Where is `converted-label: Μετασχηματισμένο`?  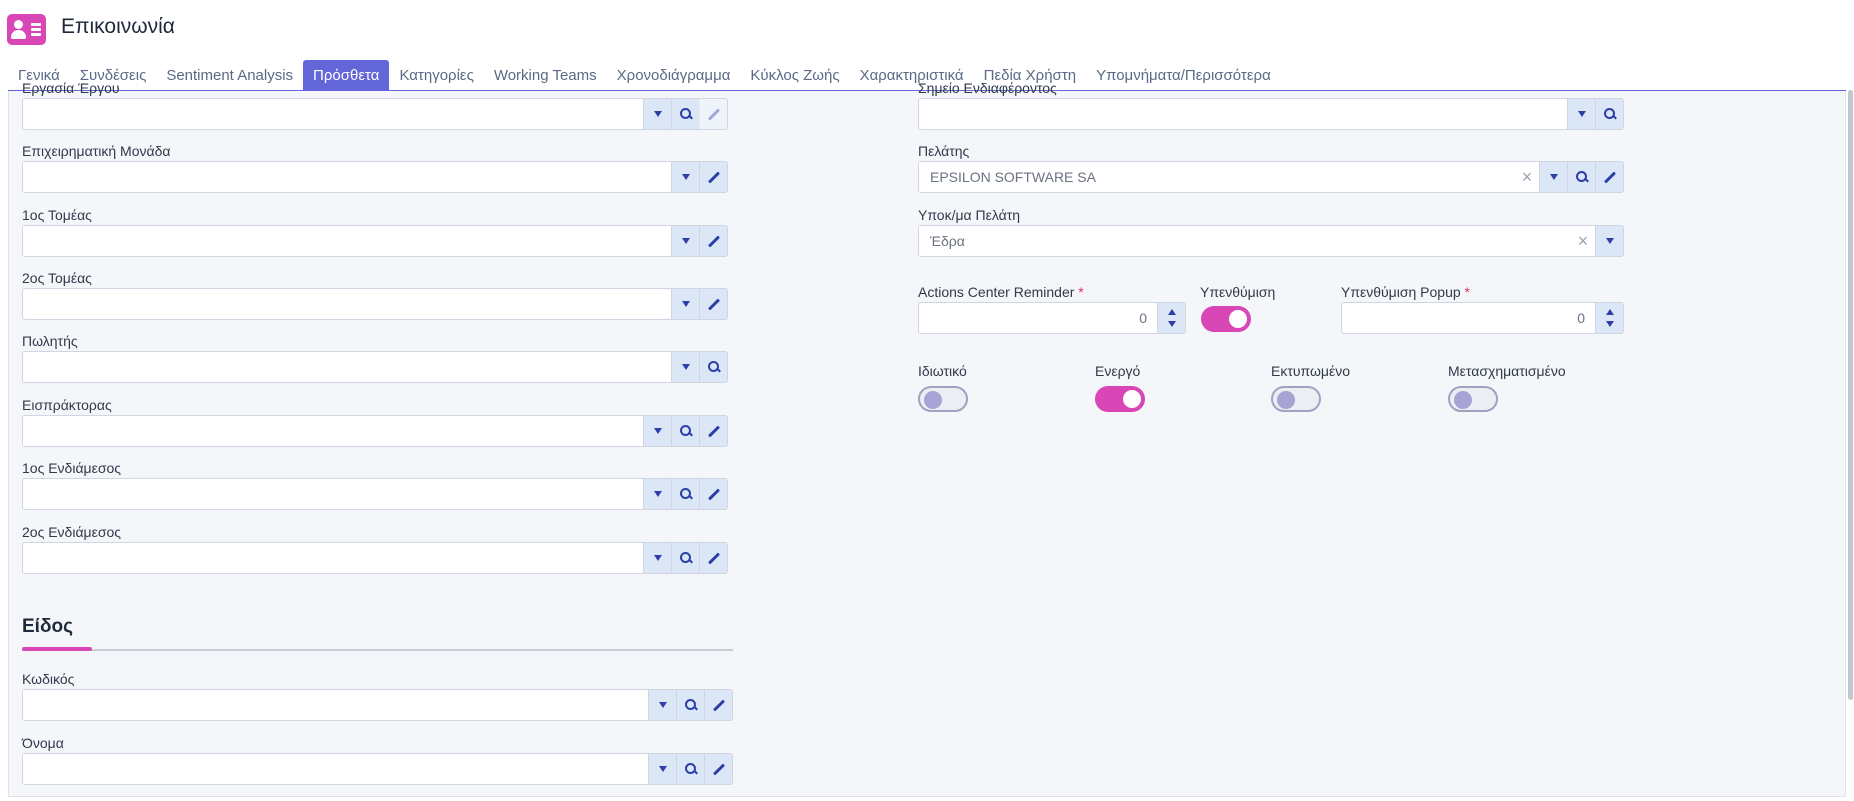
converted-label: Μετασχηματισμένο is located at coordinates (1507, 371).